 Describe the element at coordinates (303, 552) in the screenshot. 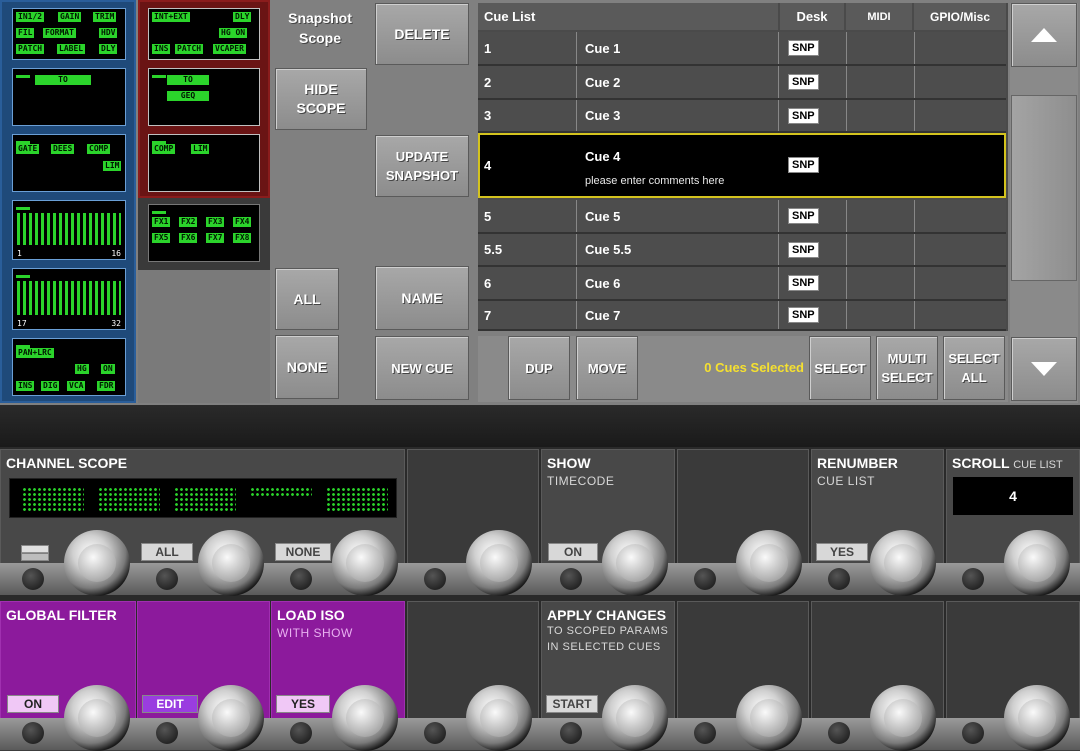

I see `channel-scope-none-button: NONE` at that location.